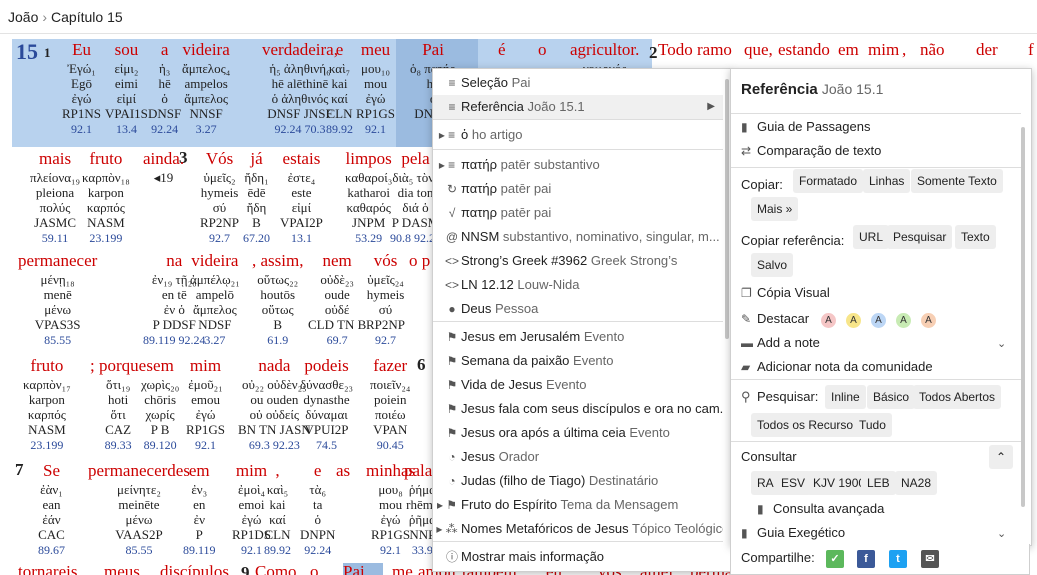 This screenshot has height=575, width=1037. What do you see at coordinates (256, 197) in the screenshot?
I see `interlinear-word: já ἤδη₁ ēdē ἤδη B 67.20` at bounding box center [256, 197].